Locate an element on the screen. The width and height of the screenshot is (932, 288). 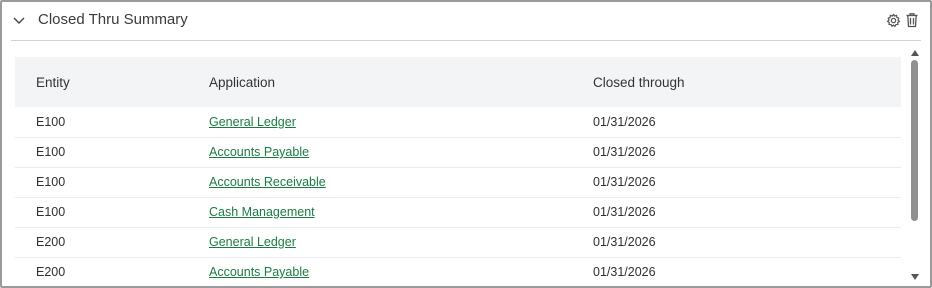
table-row: E100 Accounts Payable 01/31/2026 is located at coordinates (458, 152).